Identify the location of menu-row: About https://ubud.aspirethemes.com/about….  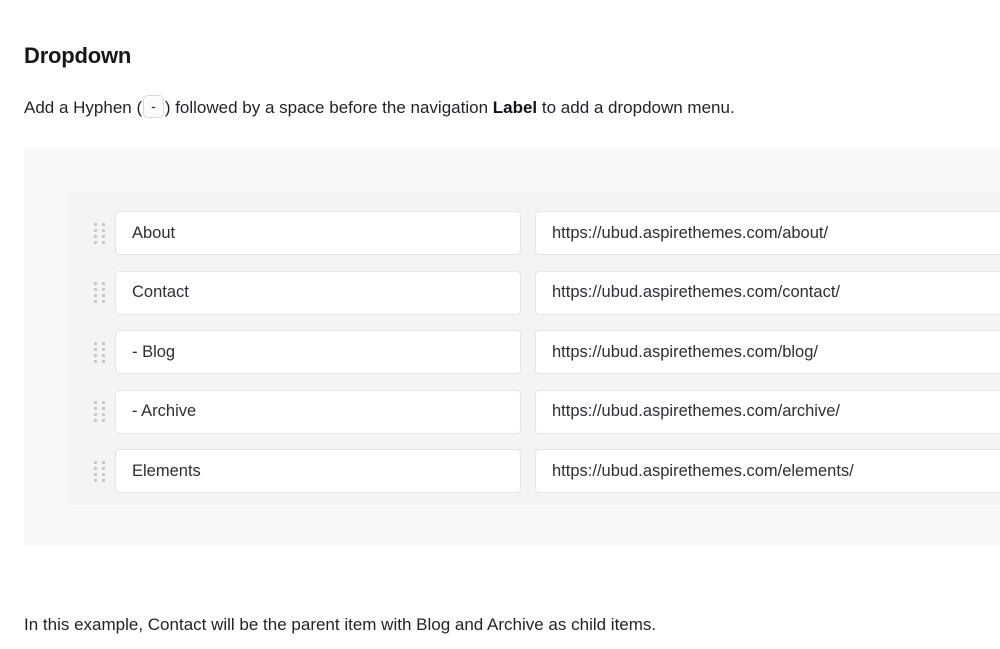
(534, 233).